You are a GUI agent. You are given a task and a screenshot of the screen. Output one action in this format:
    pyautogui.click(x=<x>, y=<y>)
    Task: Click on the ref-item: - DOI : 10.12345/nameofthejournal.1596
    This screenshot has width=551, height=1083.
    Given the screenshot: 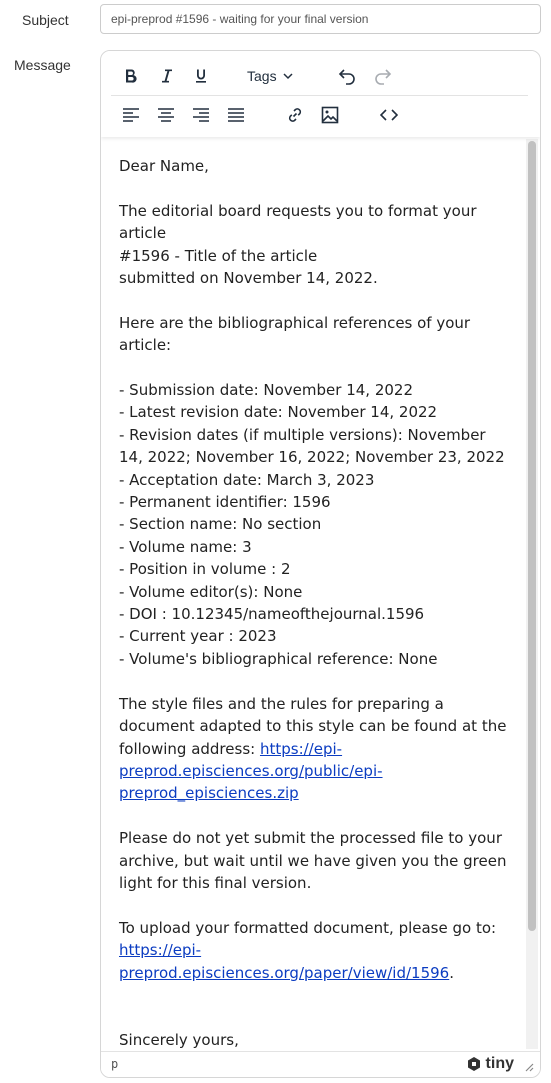 What is the action you would take?
    pyautogui.click(x=272, y=614)
    